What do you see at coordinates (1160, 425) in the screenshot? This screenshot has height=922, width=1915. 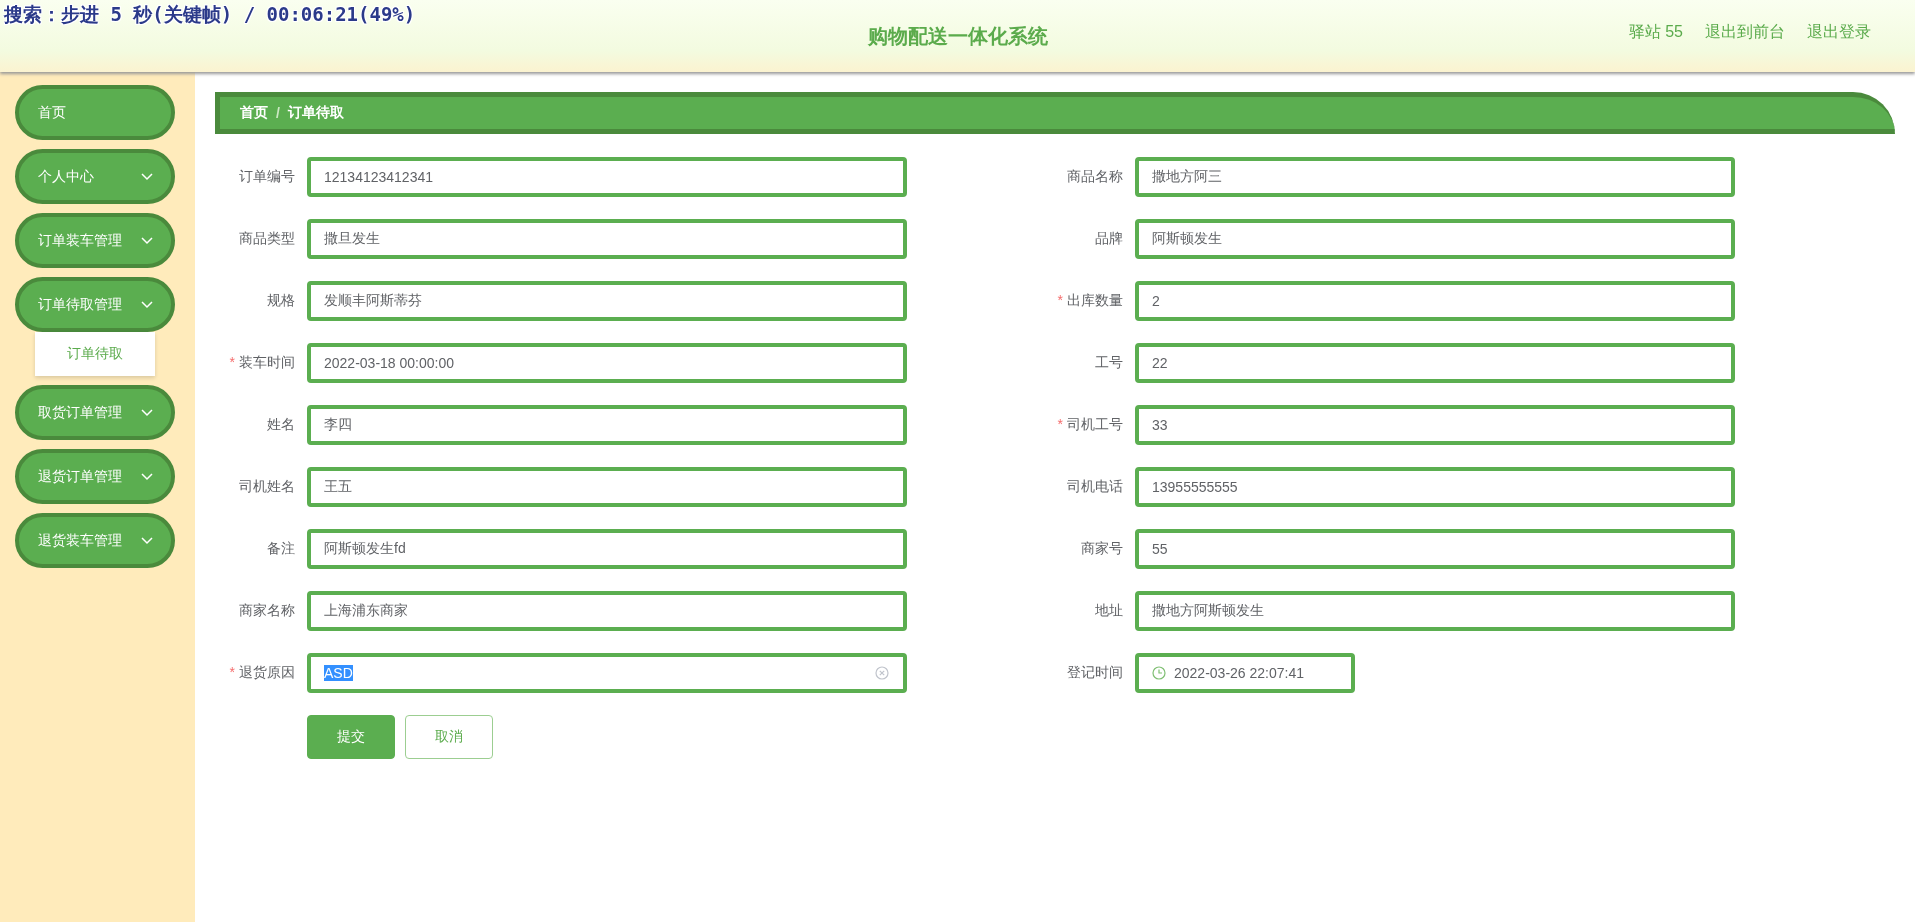 I see `field-value: 33` at bounding box center [1160, 425].